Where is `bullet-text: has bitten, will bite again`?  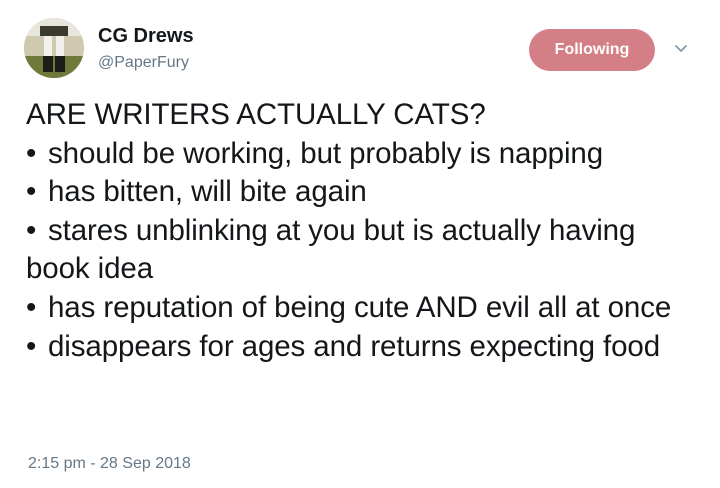 bullet-text: has bitten, will bite again is located at coordinates (207, 192).